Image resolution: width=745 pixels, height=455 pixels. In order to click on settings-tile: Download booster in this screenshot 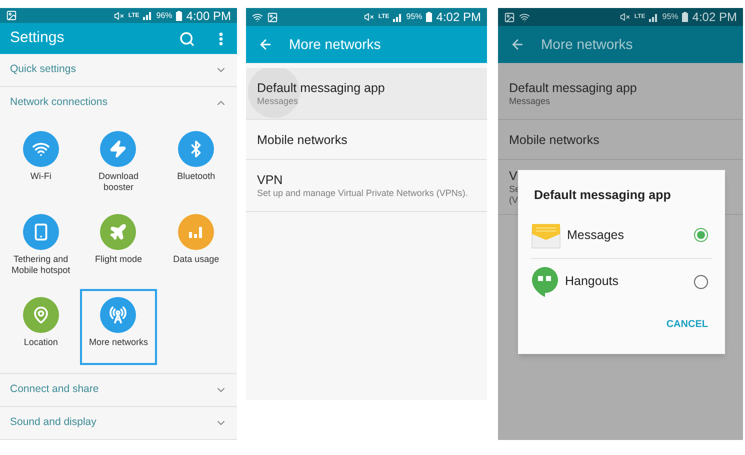, I will do `click(119, 161)`.